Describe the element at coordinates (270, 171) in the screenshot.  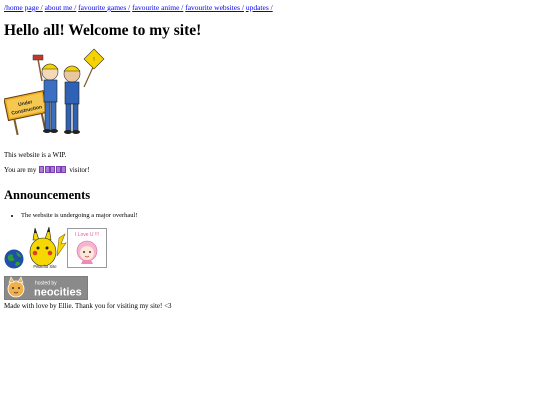
I see `visitor-line: You are my visitor!` at that location.